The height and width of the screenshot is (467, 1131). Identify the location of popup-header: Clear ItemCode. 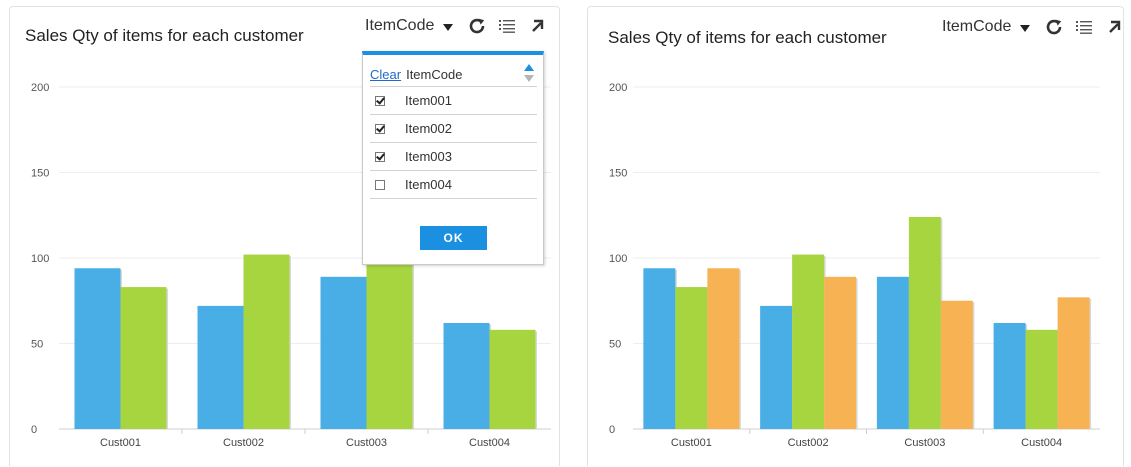
(453, 74).